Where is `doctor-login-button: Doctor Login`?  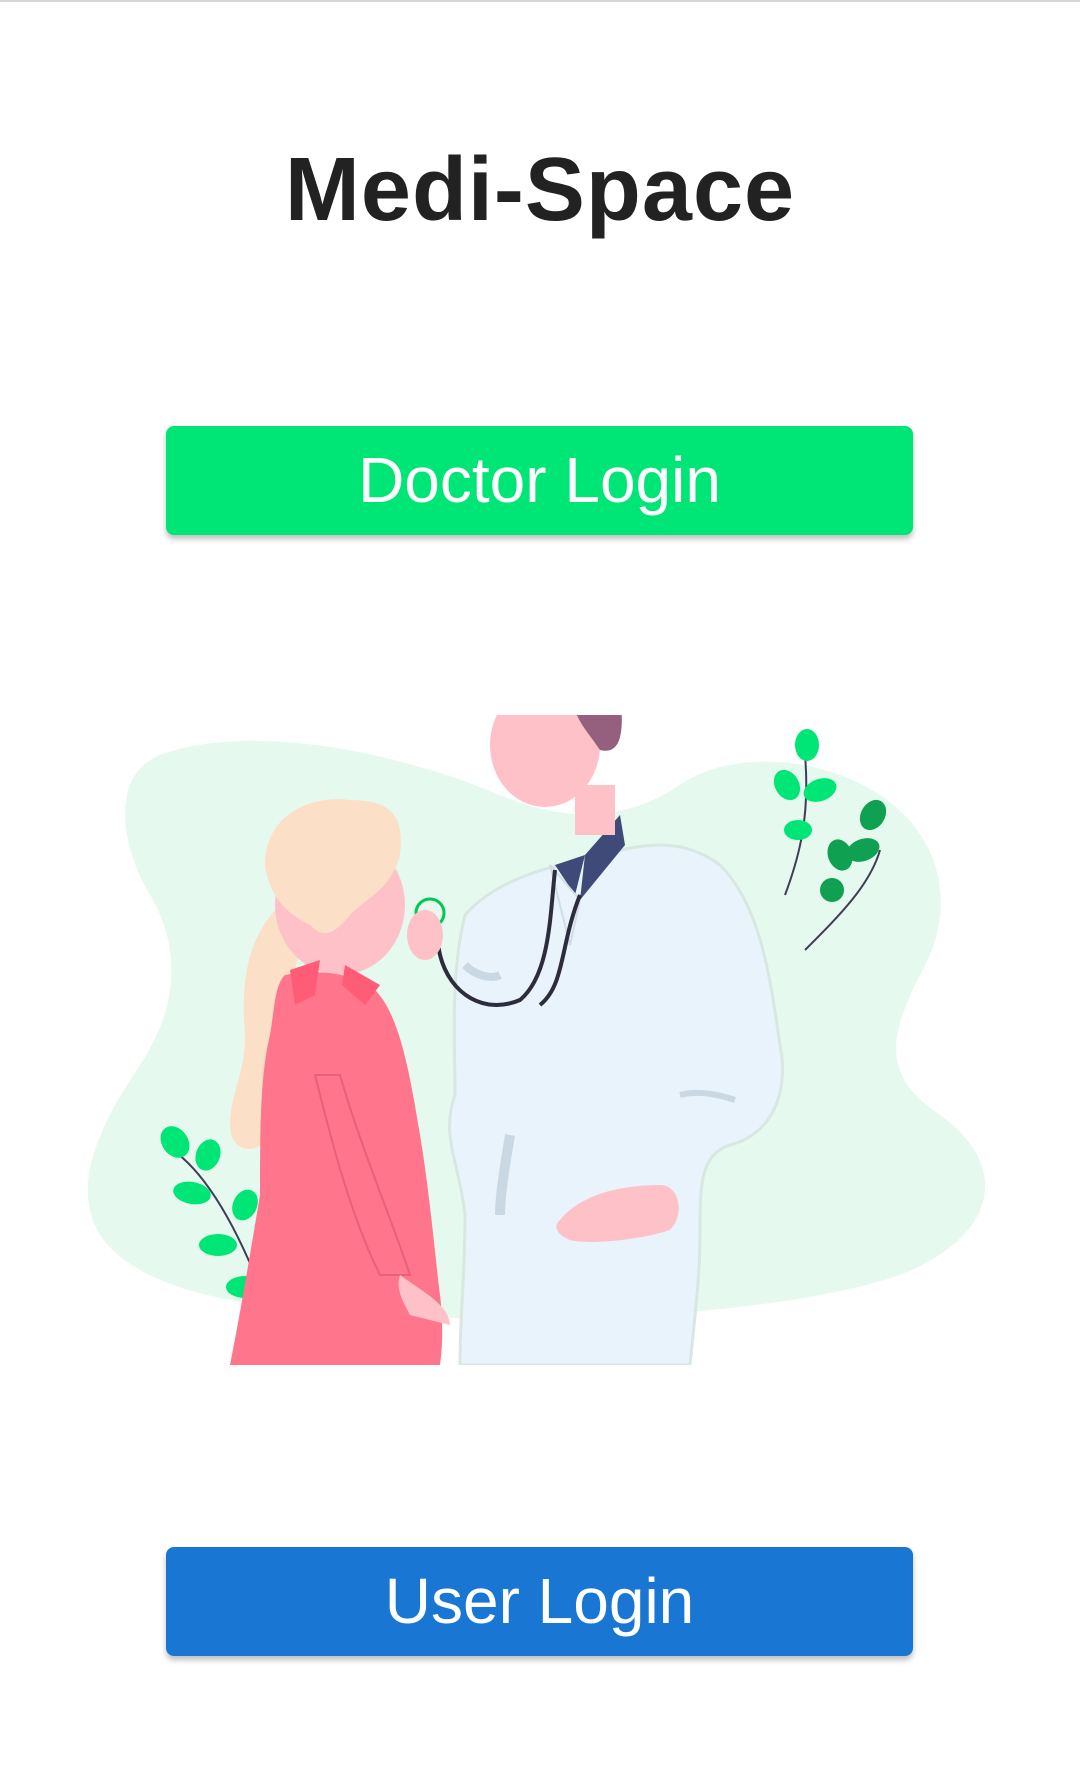 doctor-login-button: Doctor Login is located at coordinates (539, 480).